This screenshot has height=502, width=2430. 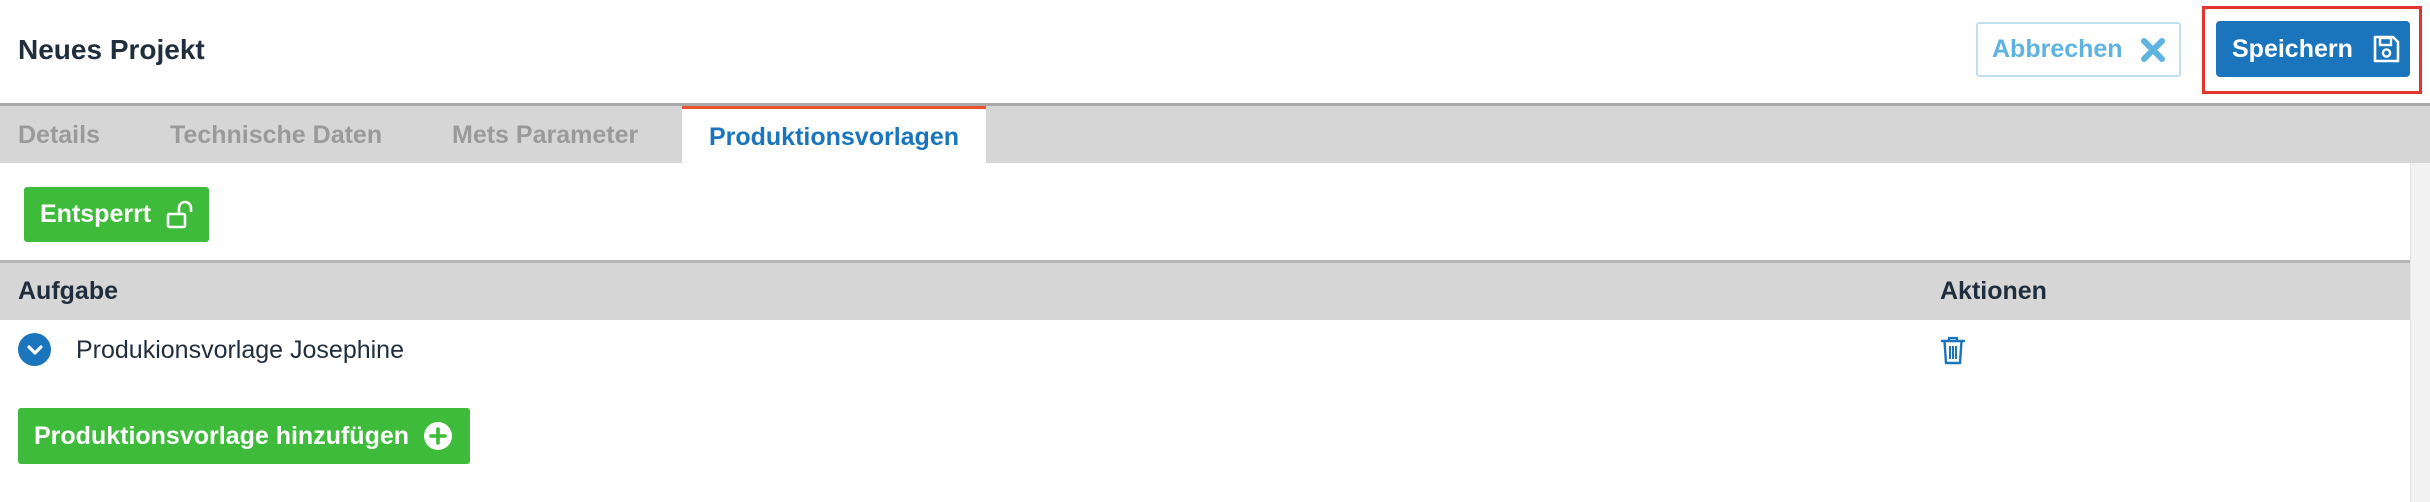 What do you see at coordinates (68, 291) in the screenshot?
I see `column-header-aufgabe: Aufgabe` at bounding box center [68, 291].